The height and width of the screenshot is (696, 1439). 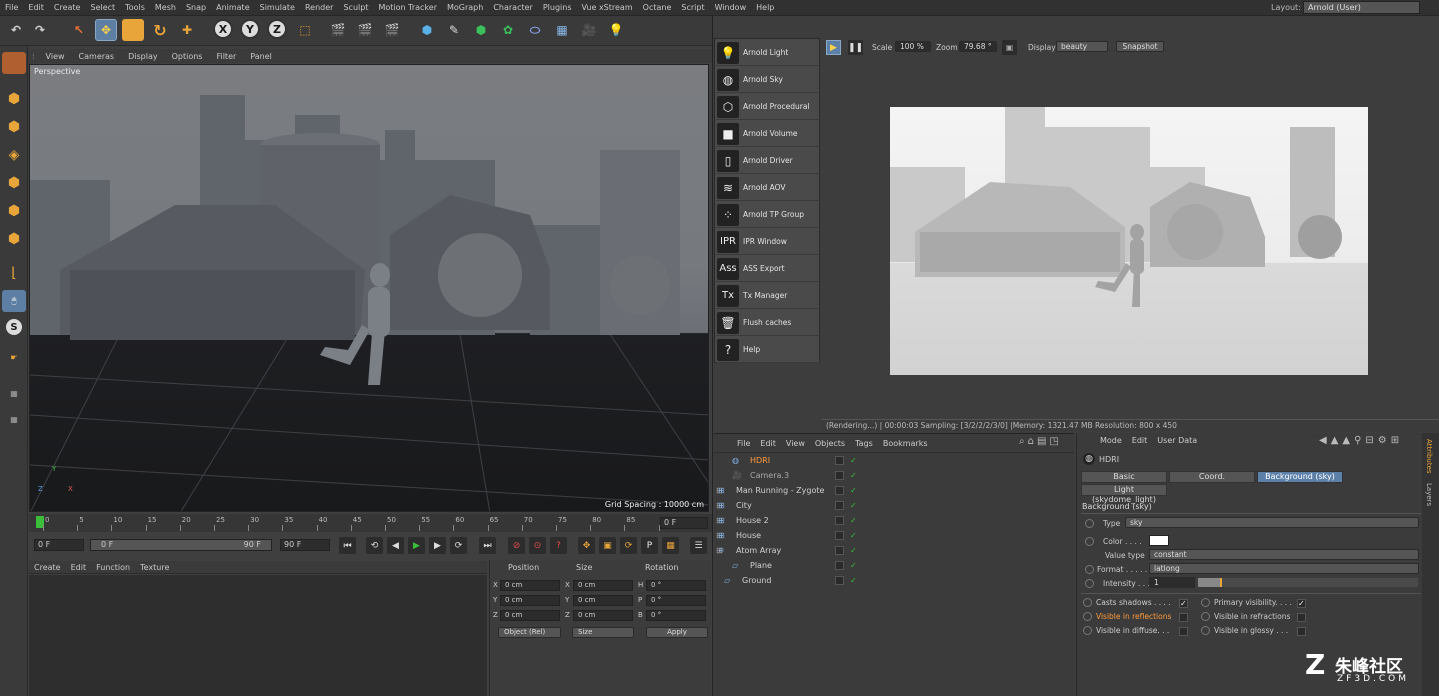 I want to click on checkbox-visible-in-diffuse, so click(x=1183, y=631).